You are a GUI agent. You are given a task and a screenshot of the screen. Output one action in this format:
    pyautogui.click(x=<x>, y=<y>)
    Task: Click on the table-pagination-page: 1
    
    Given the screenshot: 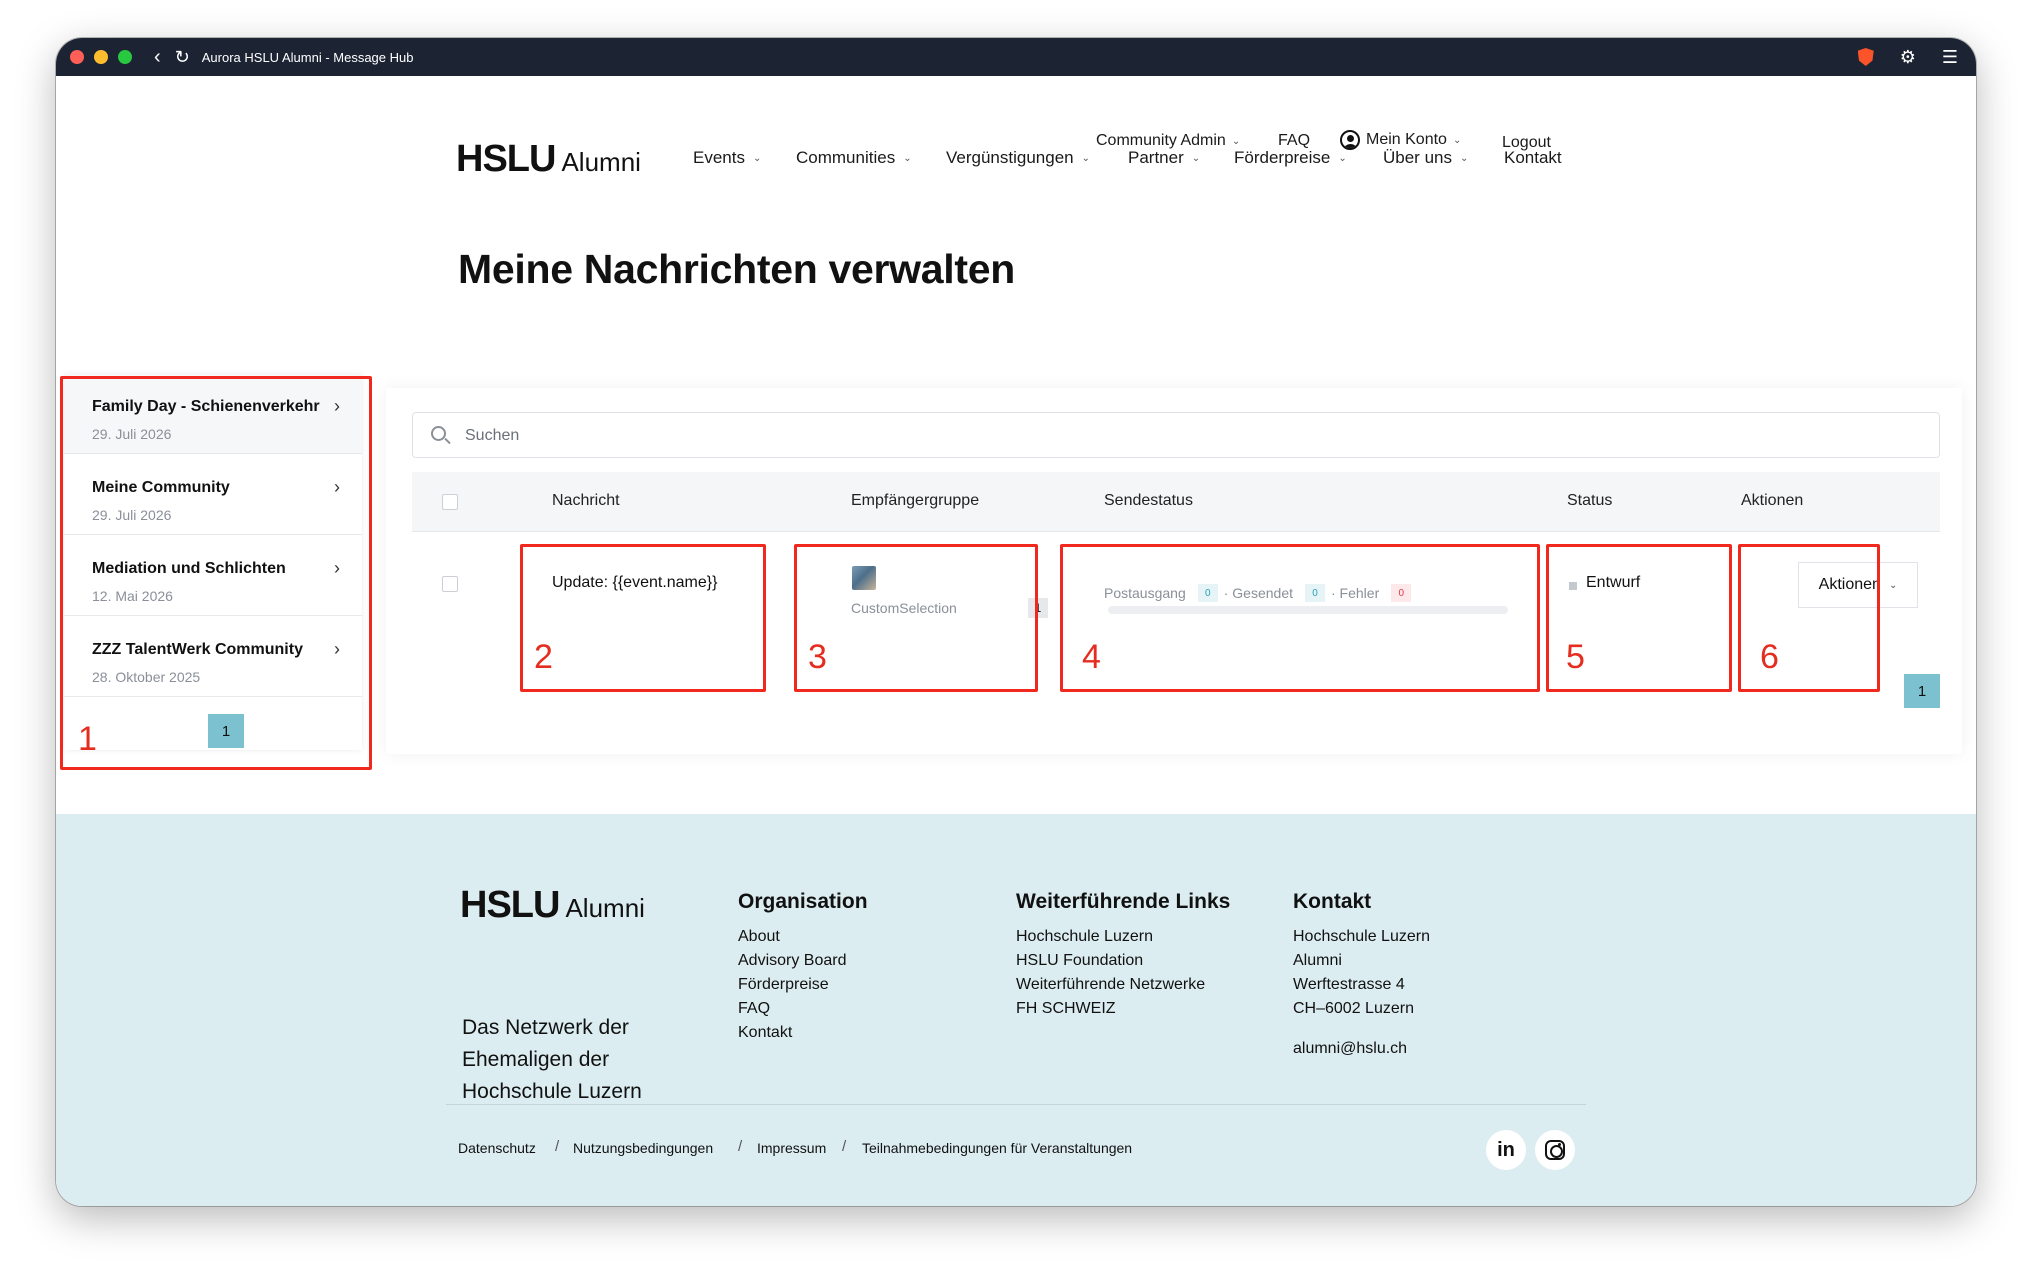 What is the action you would take?
    pyautogui.click(x=1922, y=691)
    